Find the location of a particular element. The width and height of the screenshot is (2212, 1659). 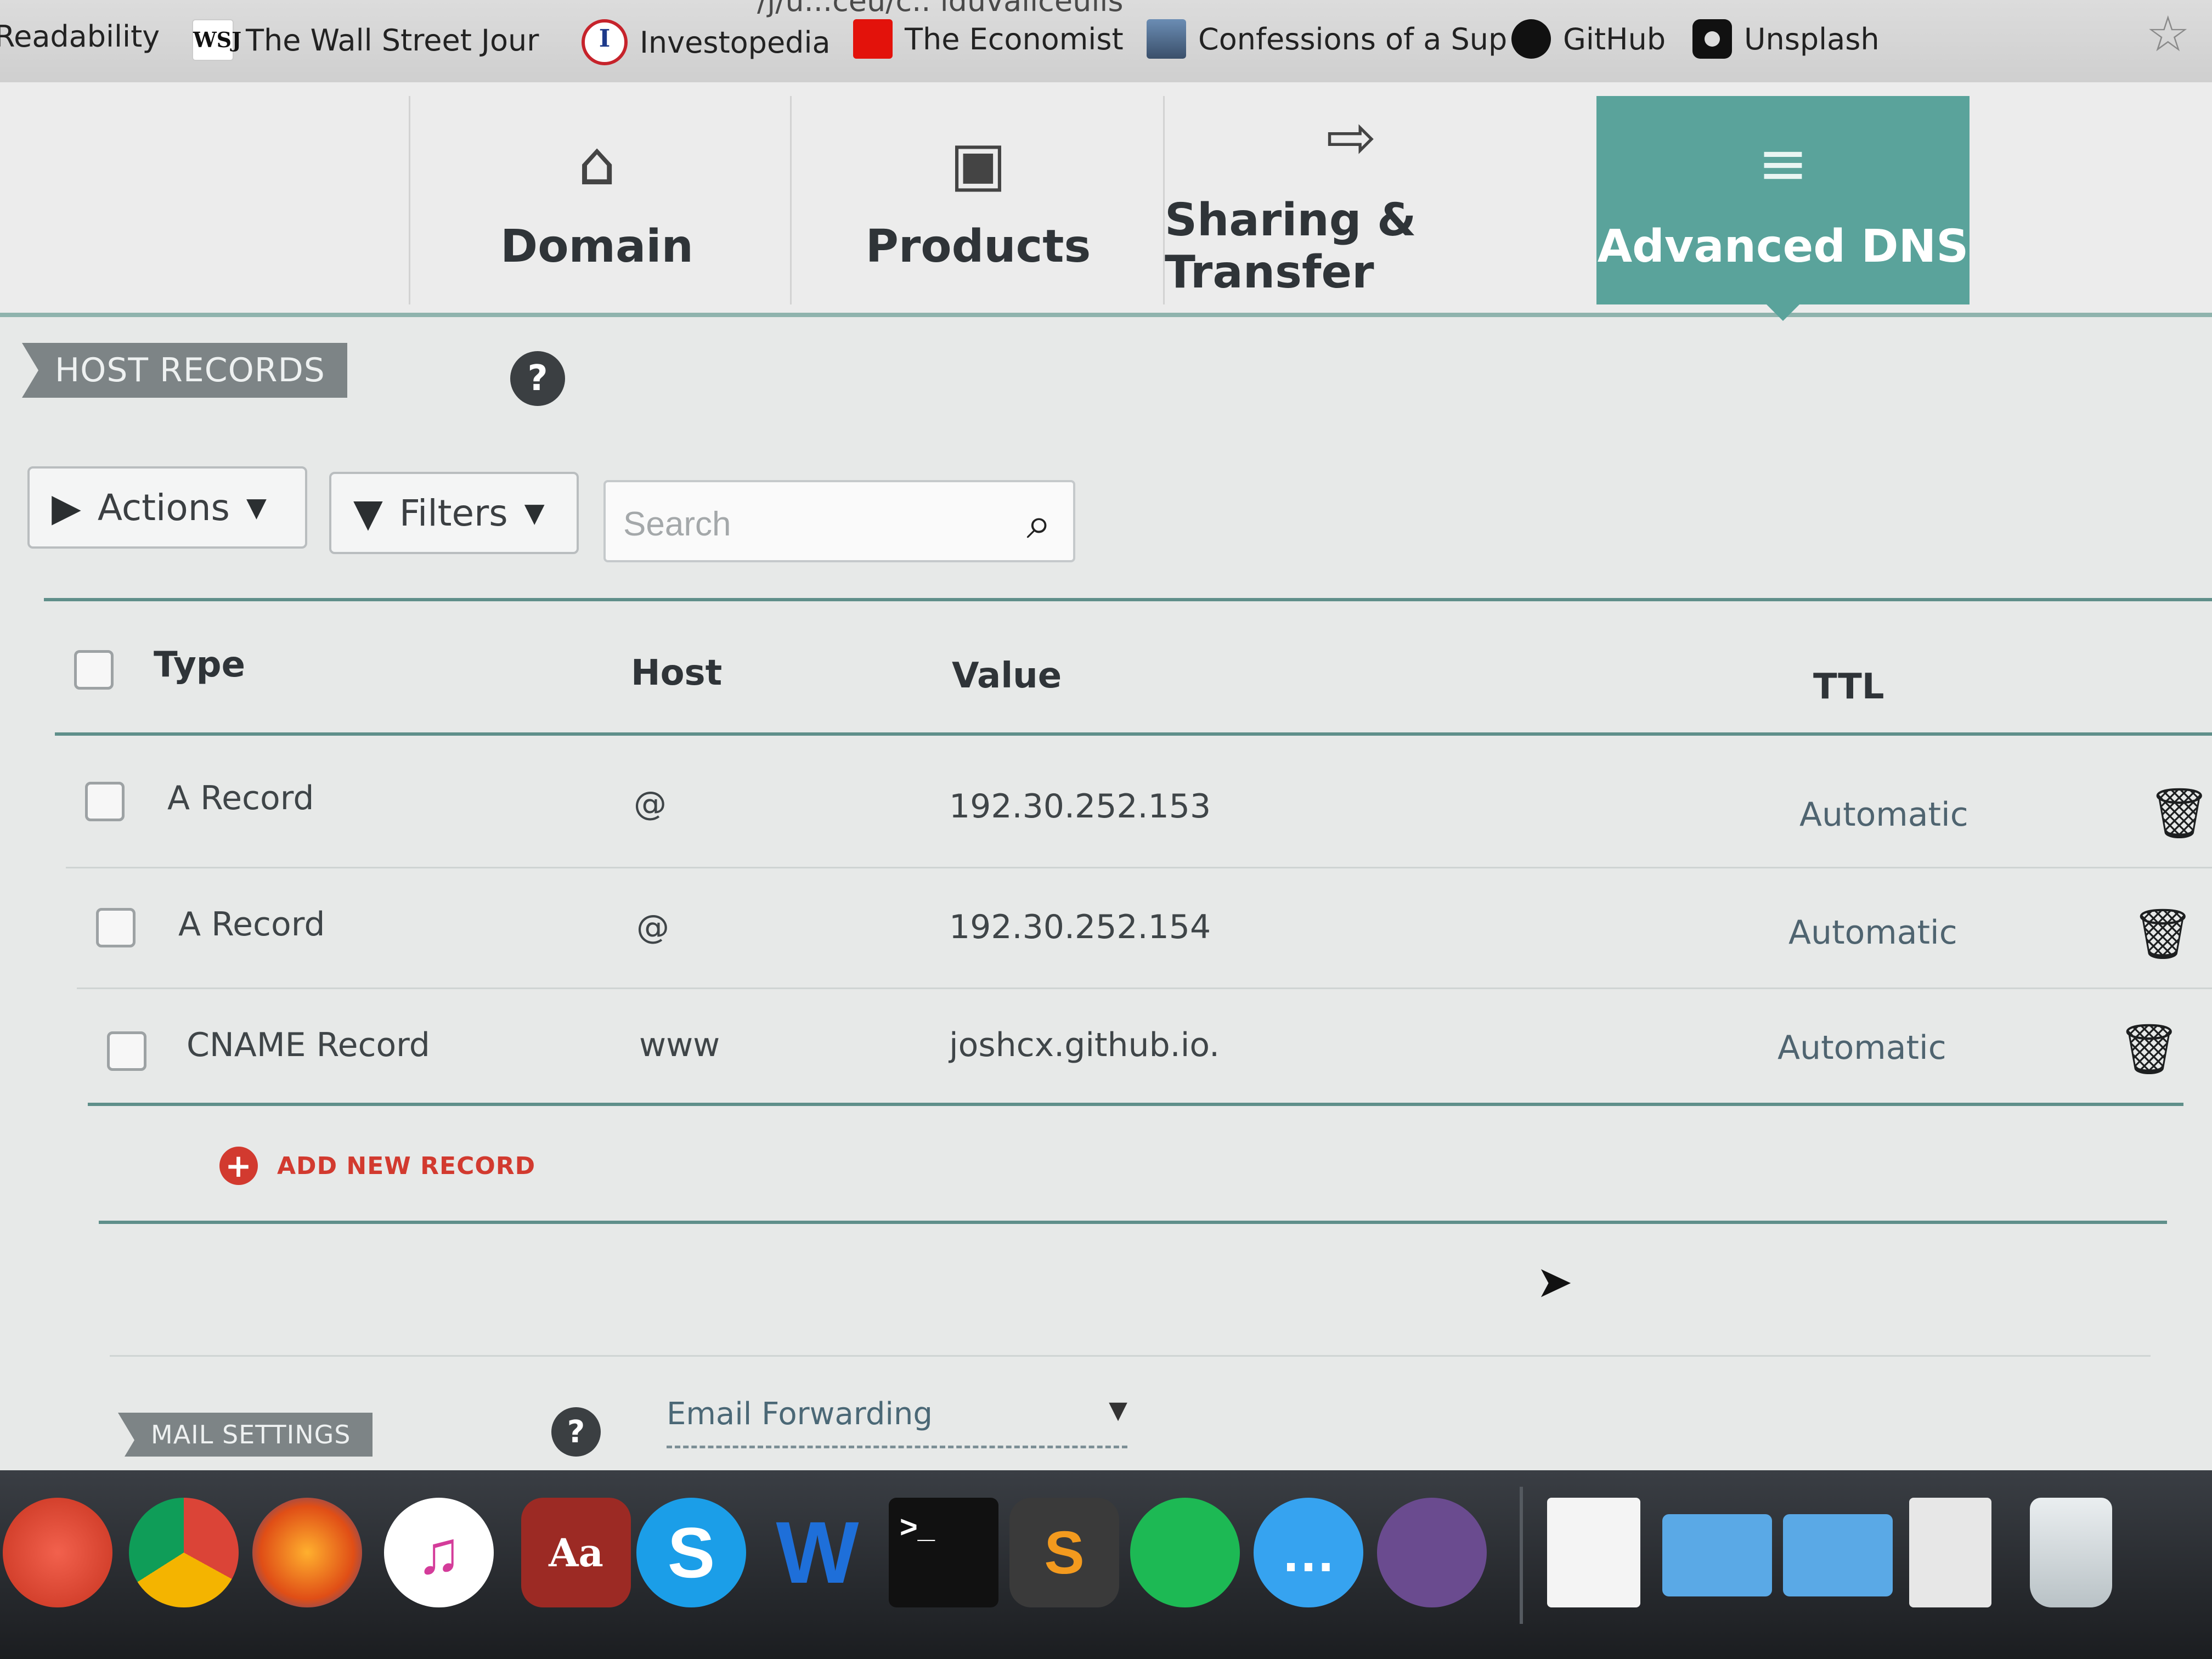

record-value: 192.30.252.154 is located at coordinates (1080, 927).